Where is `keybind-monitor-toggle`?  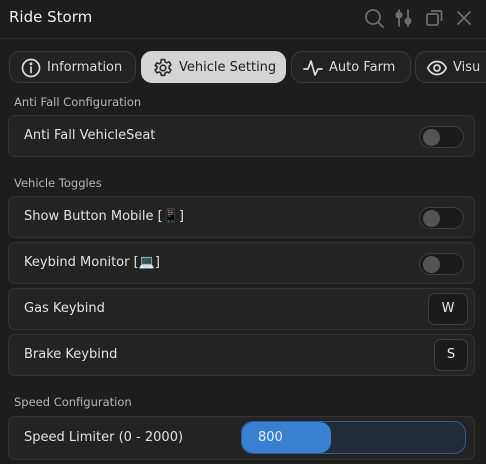
keybind-monitor-toggle is located at coordinates (441, 264).